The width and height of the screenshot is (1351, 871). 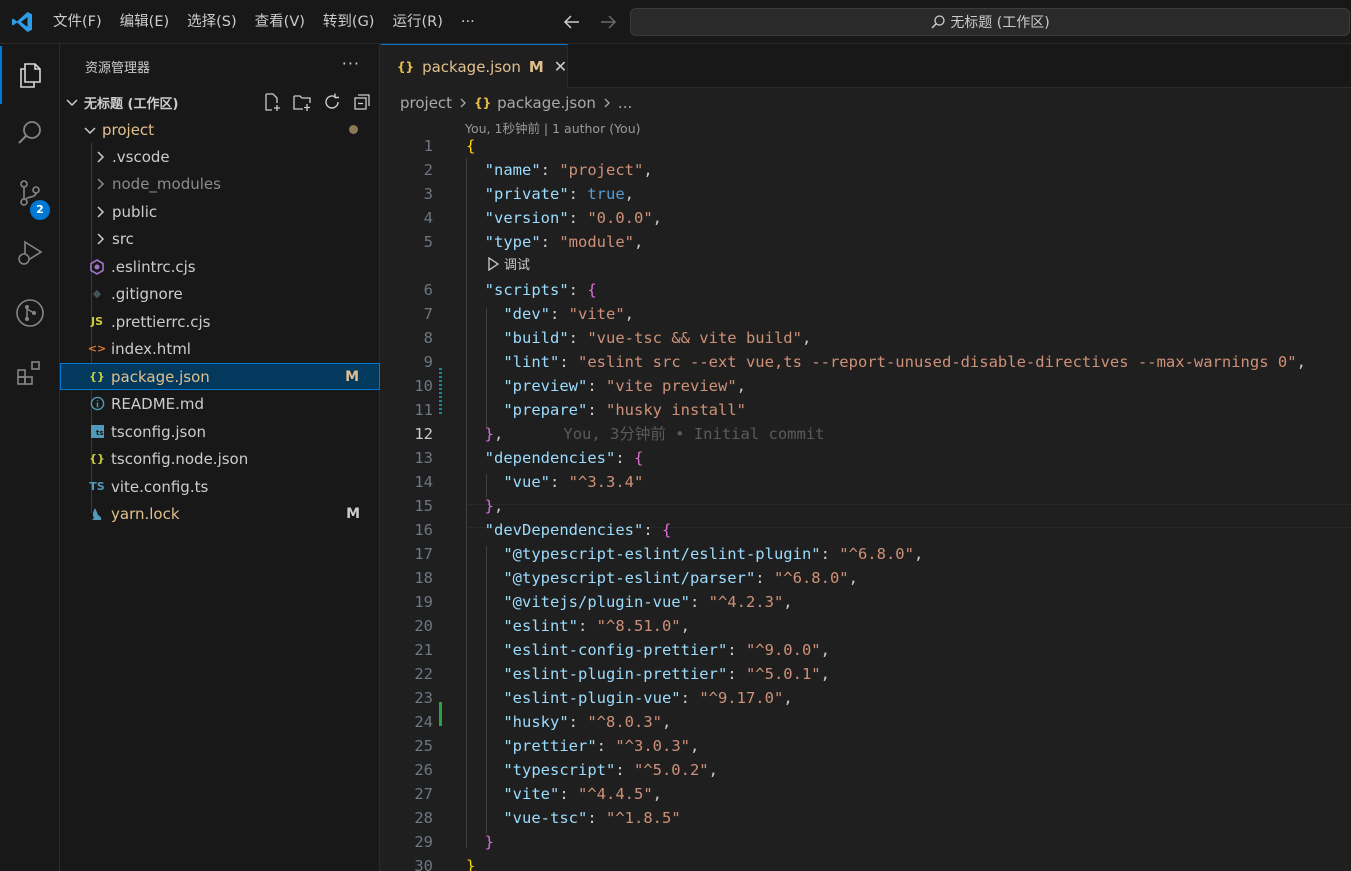 I want to click on tree-folder-public: public, so click(x=220, y=211).